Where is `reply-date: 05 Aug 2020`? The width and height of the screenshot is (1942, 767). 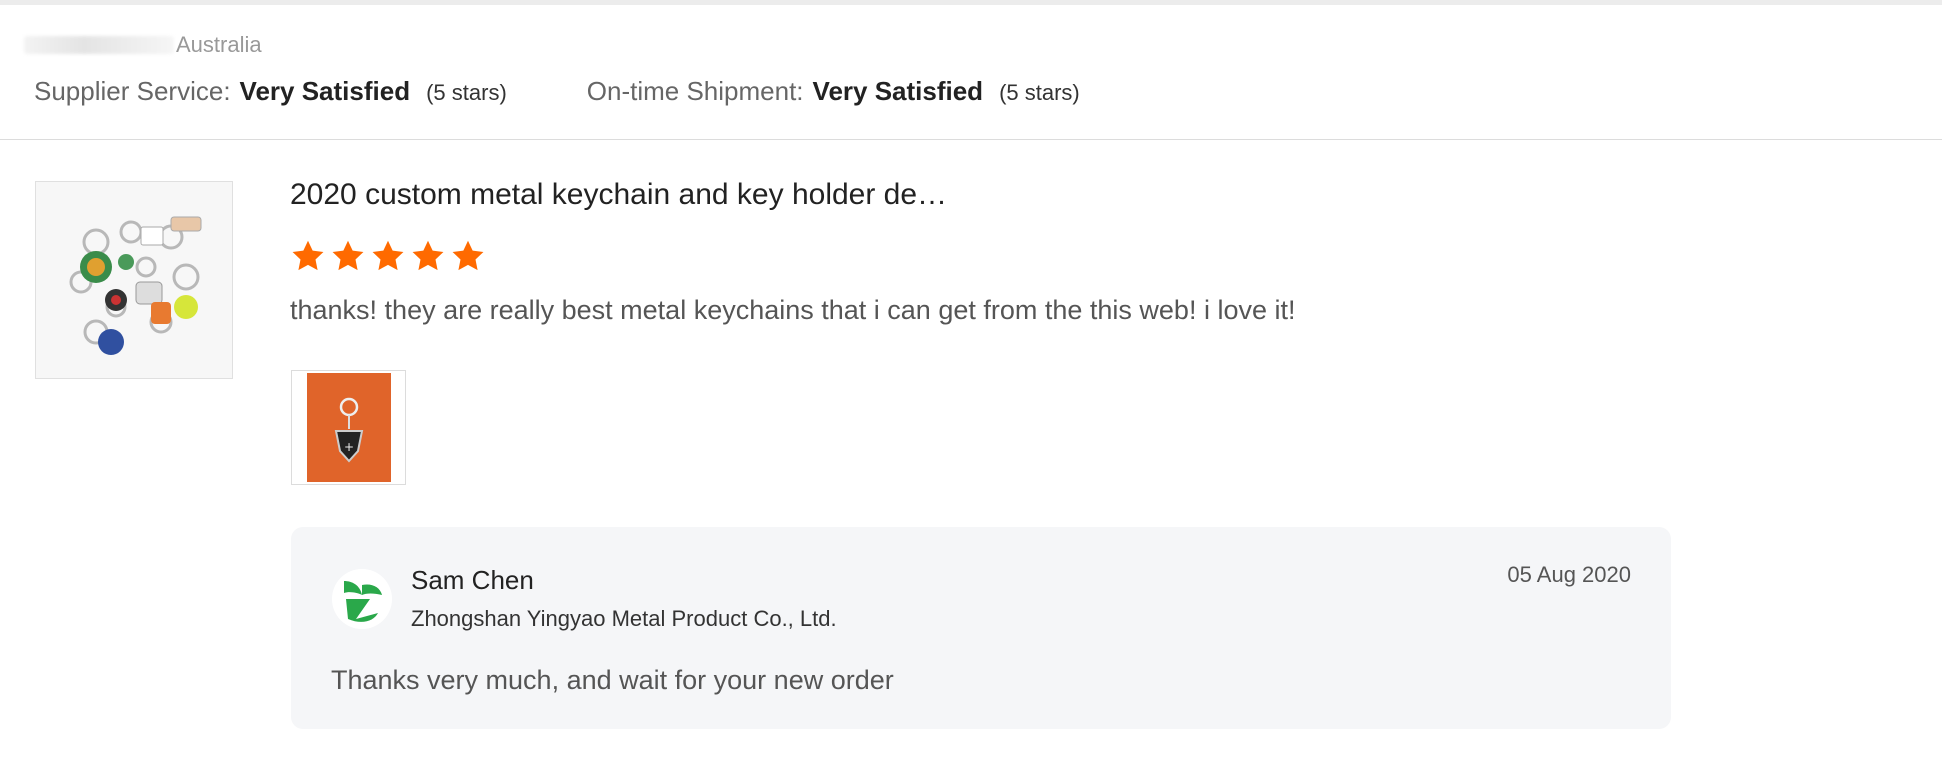 reply-date: 05 Aug 2020 is located at coordinates (1569, 574).